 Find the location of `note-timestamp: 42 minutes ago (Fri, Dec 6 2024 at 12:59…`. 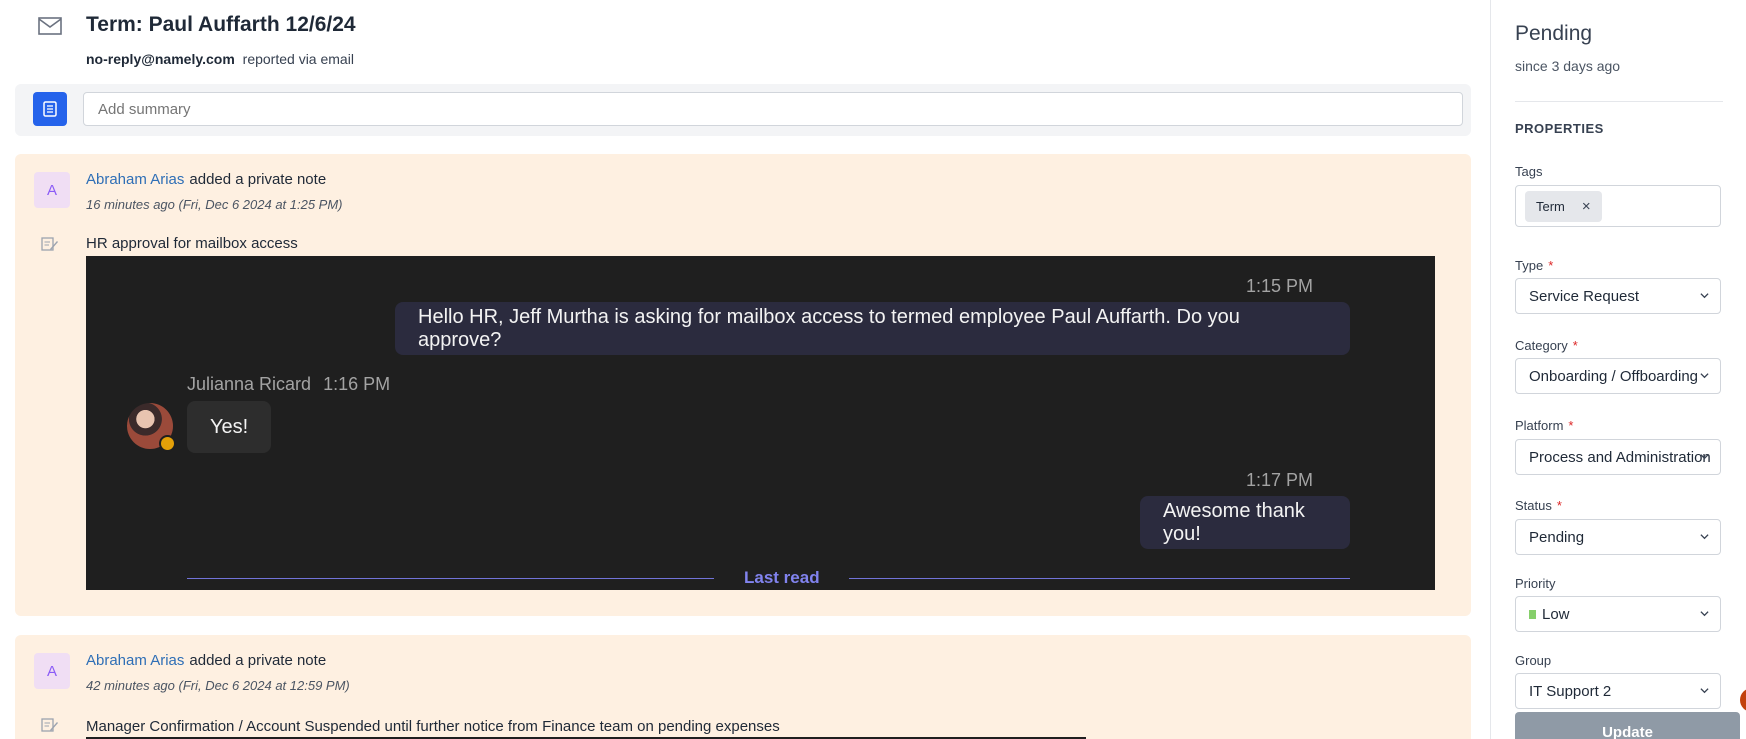

note-timestamp: 42 minutes ago (Fri, Dec 6 2024 at 12:59… is located at coordinates (218, 685).